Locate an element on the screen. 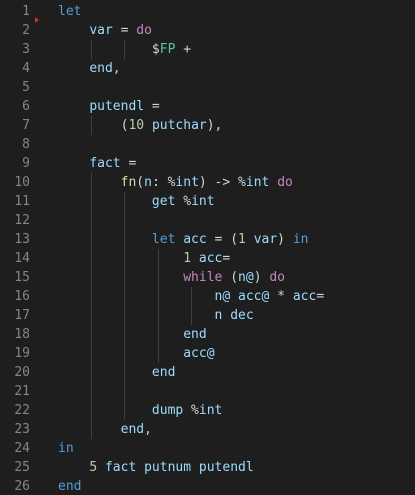 This screenshot has height=495, width=415. line-number: 13 is located at coordinates (22, 239).